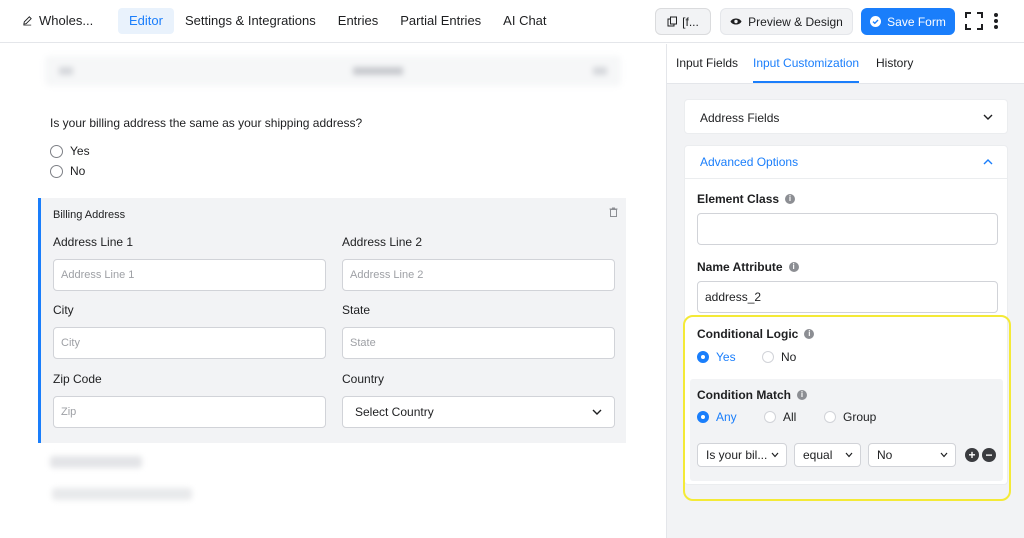 Image resolution: width=1024 pixels, height=538 pixels. What do you see at coordinates (996, 21) in the screenshot?
I see `more-vertical-icon` at bounding box center [996, 21].